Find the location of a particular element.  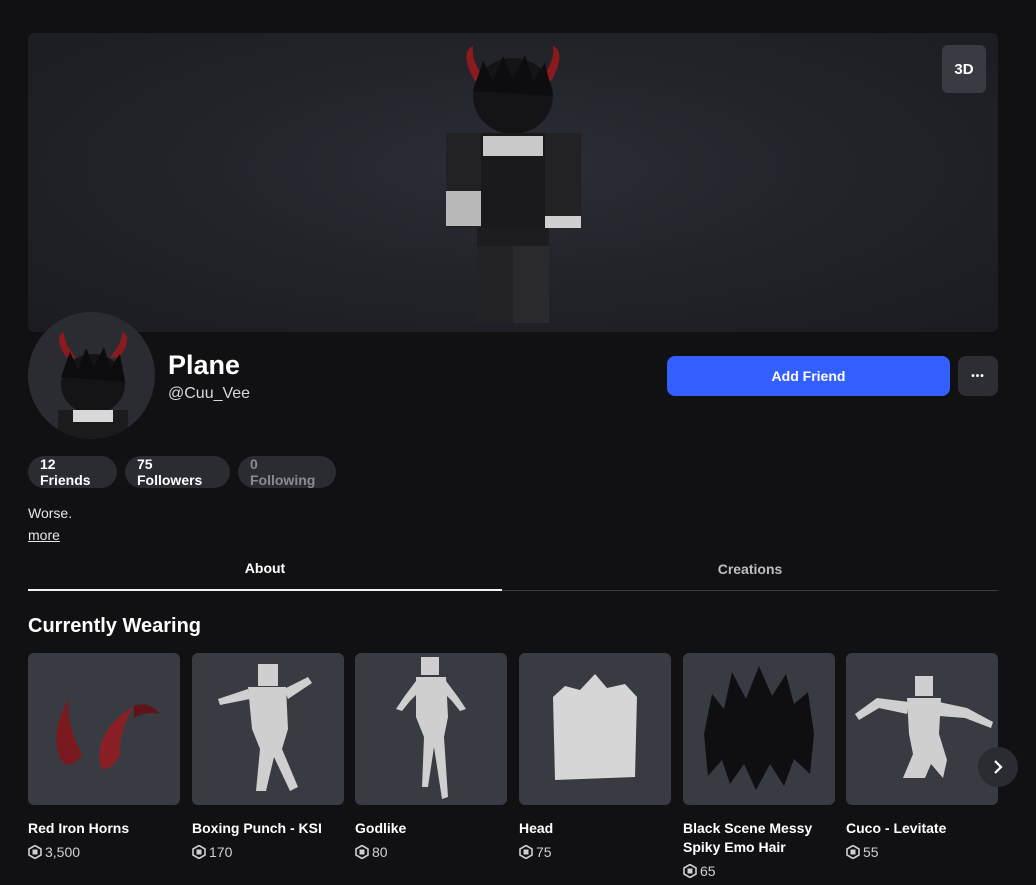

display-name: Plane is located at coordinates (204, 365).